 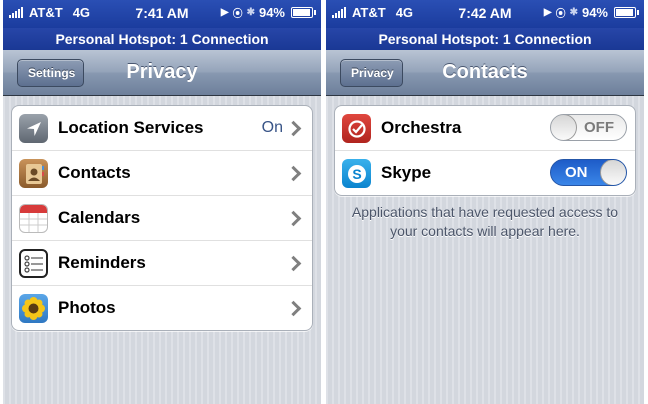 I want to click on row-label: Skype, so click(x=406, y=172).